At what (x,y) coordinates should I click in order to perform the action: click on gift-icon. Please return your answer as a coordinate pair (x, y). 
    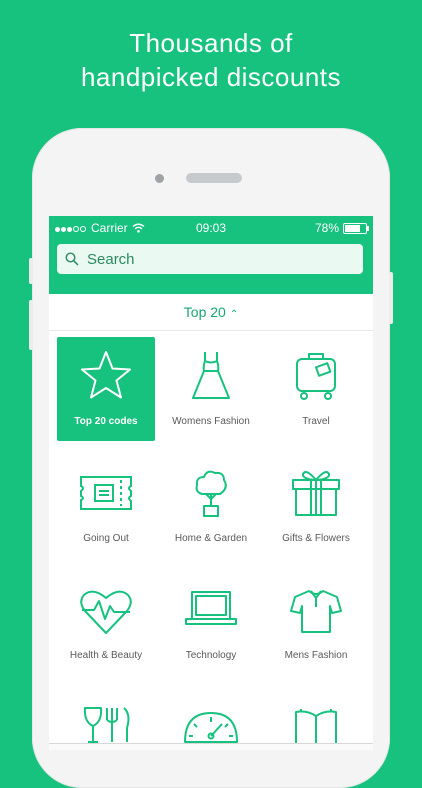
    Looking at the image, I should click on (316, 493).